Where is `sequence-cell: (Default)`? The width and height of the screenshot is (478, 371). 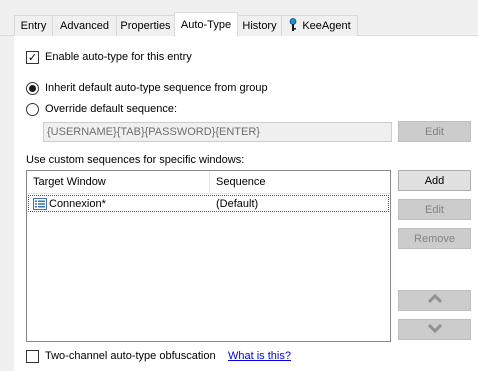
sequence-cell: (Default) is located at coordinates (237, 203).